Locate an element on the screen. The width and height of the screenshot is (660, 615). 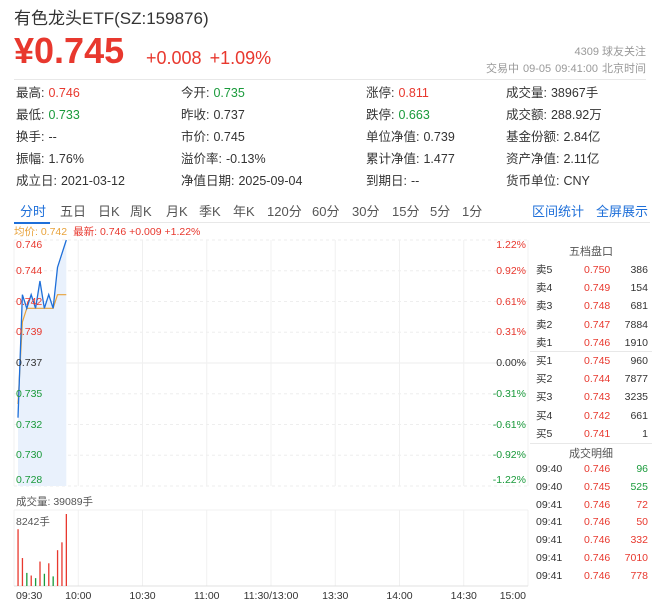
percent-tick: -0.92% is located at coordinates (509, 455).